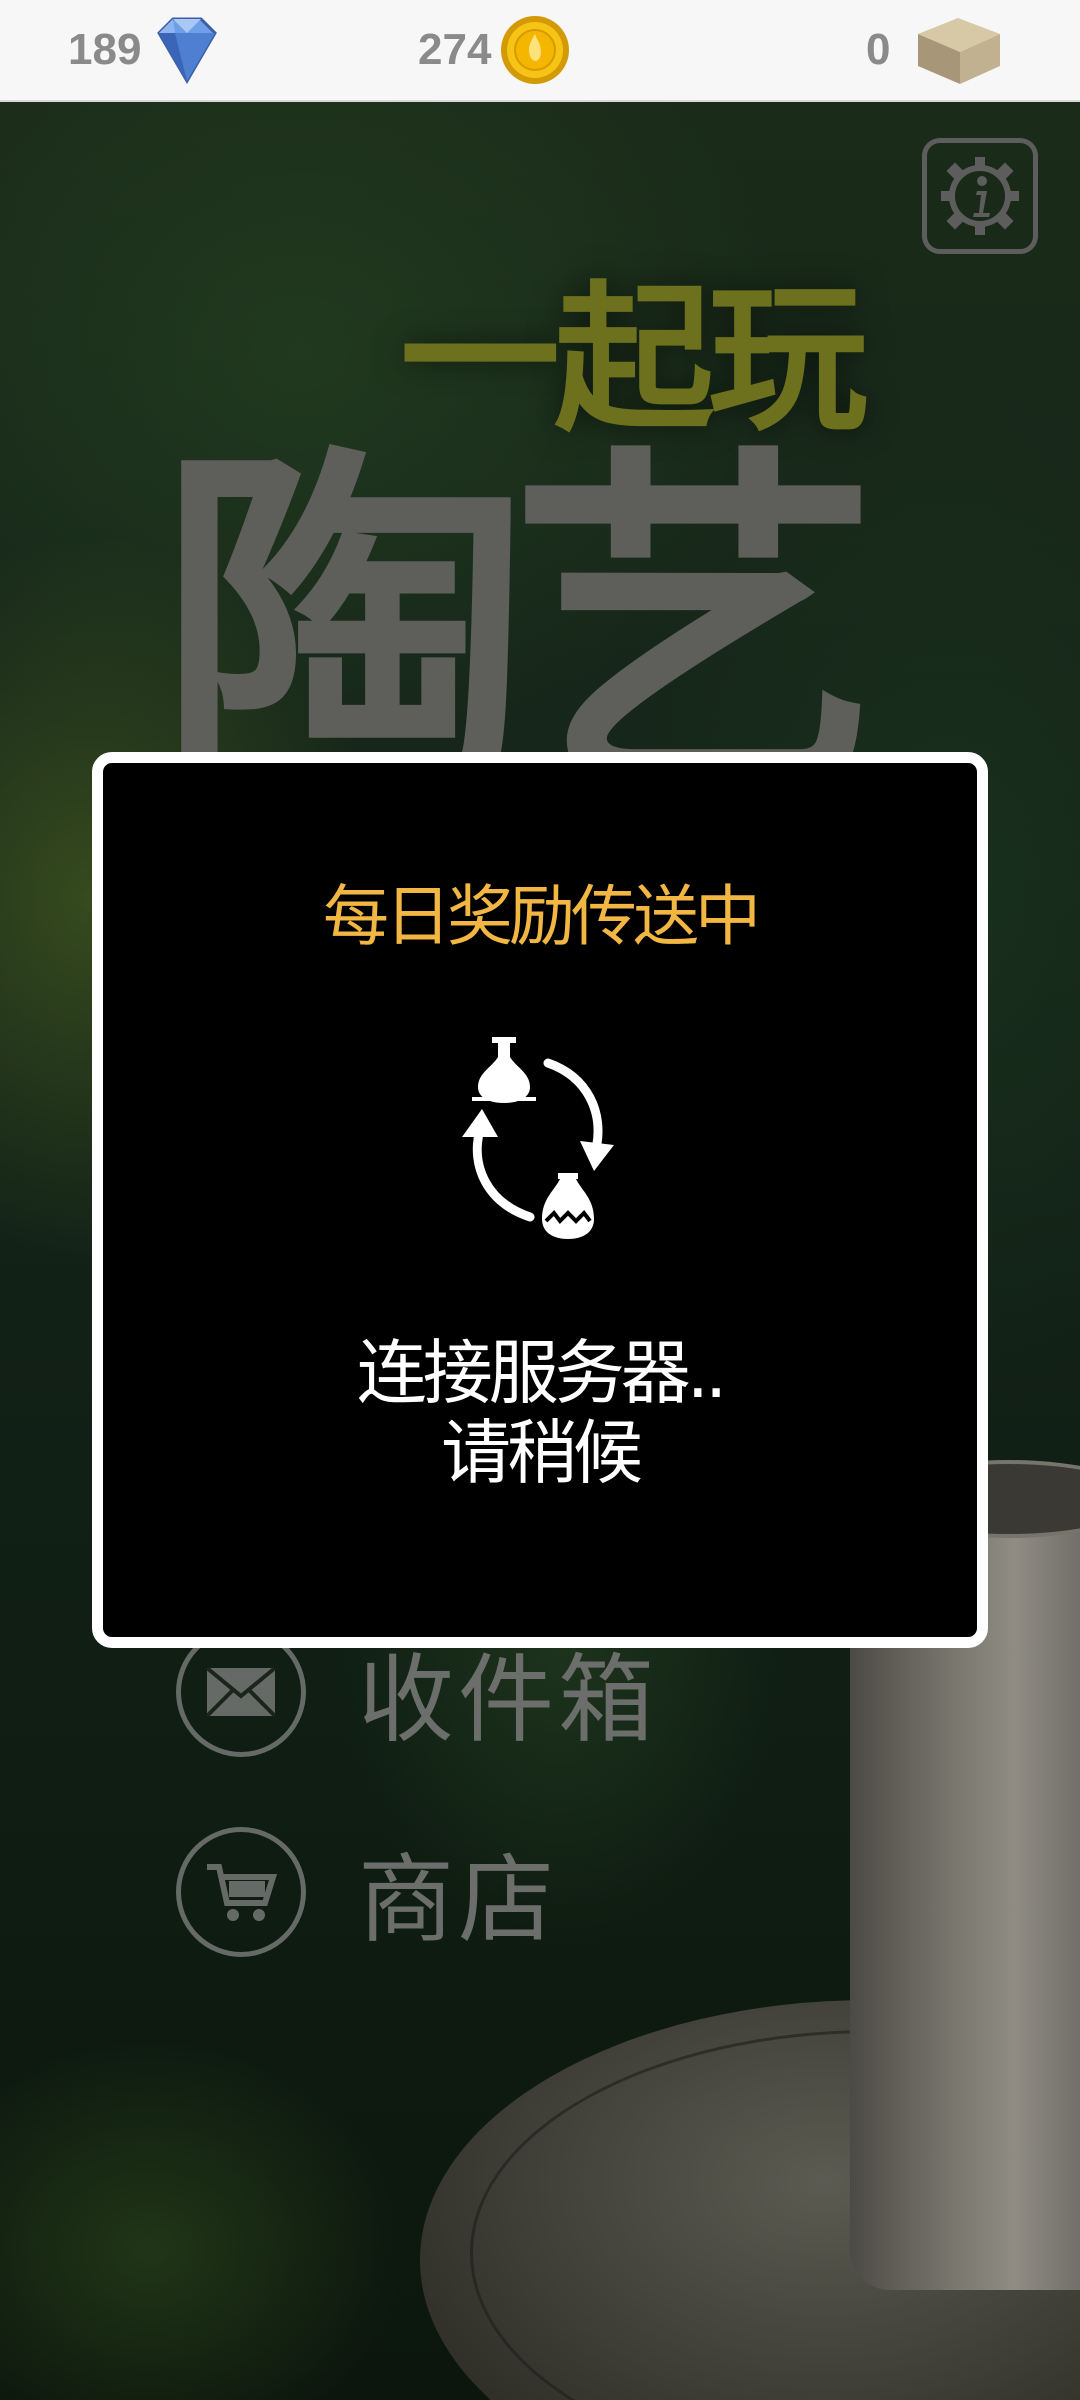  I want to click on gem-count: 189, so click(105, 49).